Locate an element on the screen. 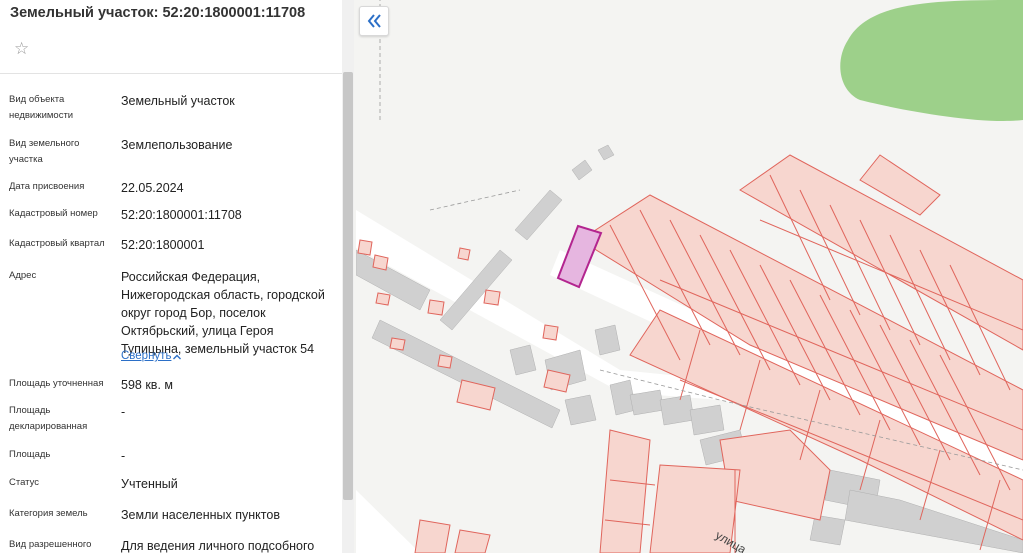 The width and height of the screenshot is (1023, 553). field-value: 22.05.2024 is located at coordinates (152, 188).